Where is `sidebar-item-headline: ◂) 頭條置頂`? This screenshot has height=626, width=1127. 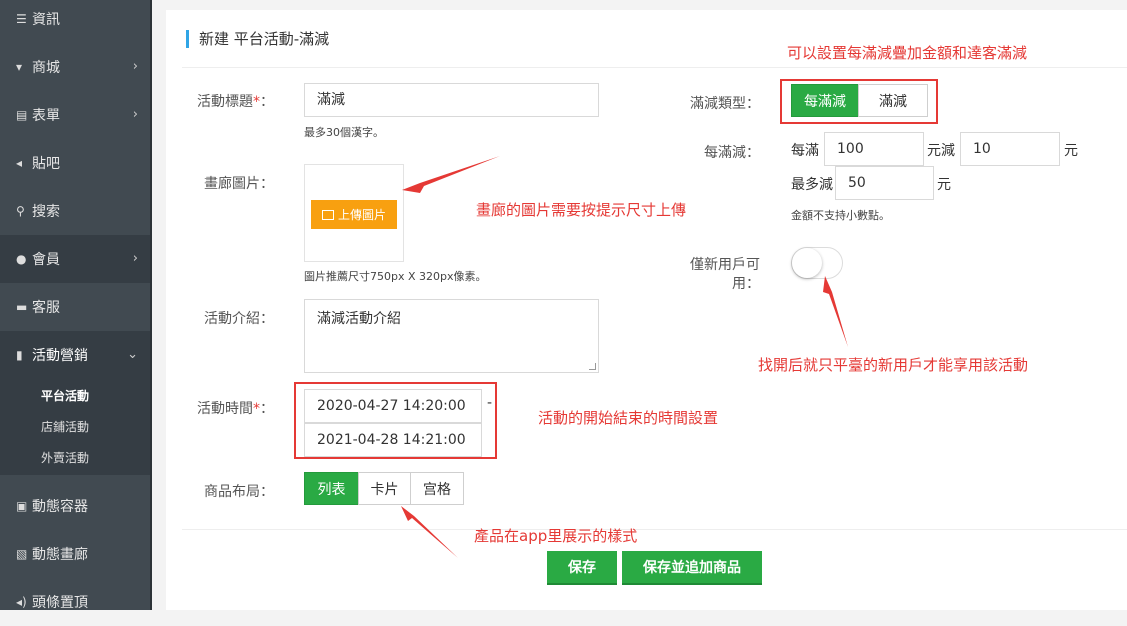 sidebar-item-headline: ◂) 頭條置頂 is located at coordinates (75, 602).